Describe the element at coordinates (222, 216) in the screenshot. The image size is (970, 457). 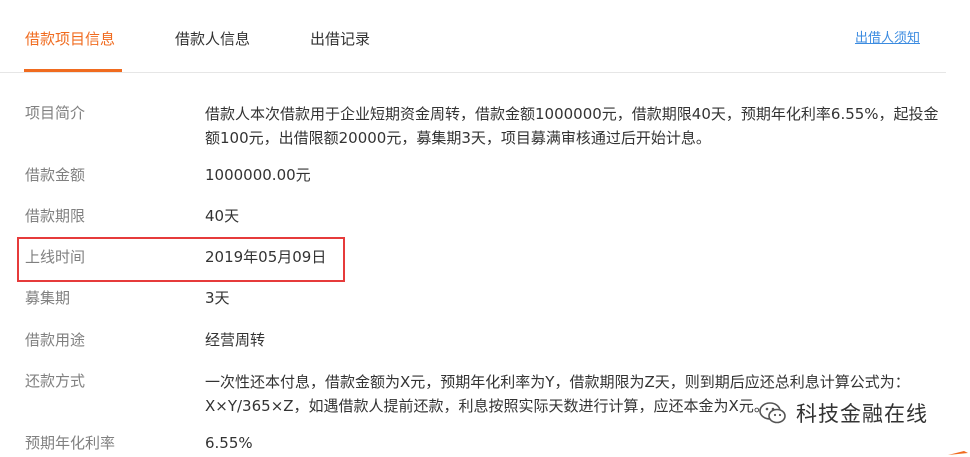
I see `detail-value-term: 40天` at that location.